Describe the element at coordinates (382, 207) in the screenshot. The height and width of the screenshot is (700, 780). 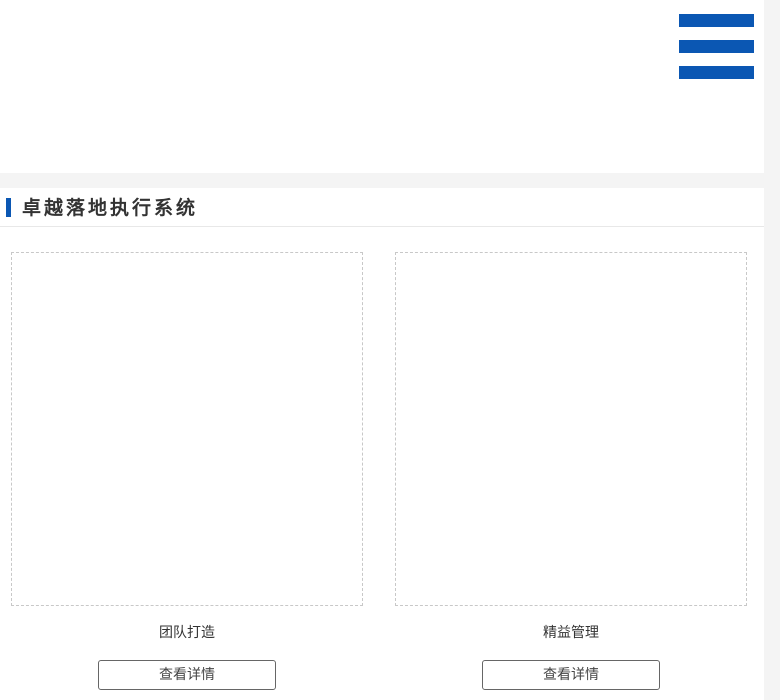
I see `section-header: 卓越落地执行系统` at that location.